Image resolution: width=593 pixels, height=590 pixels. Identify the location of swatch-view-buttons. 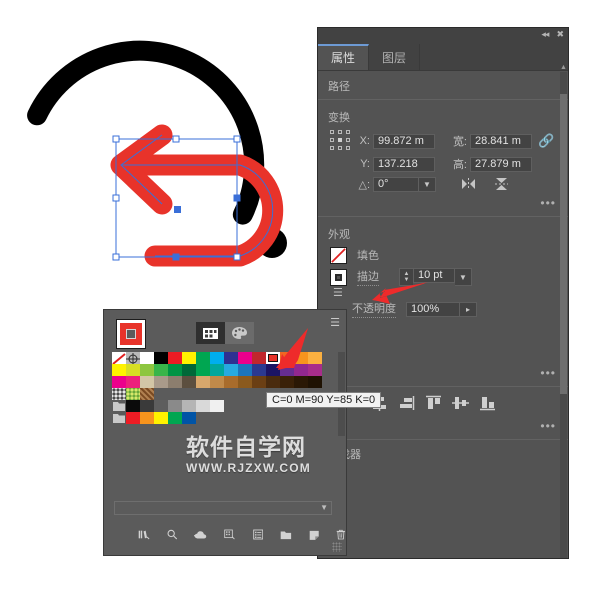
(225, 333).